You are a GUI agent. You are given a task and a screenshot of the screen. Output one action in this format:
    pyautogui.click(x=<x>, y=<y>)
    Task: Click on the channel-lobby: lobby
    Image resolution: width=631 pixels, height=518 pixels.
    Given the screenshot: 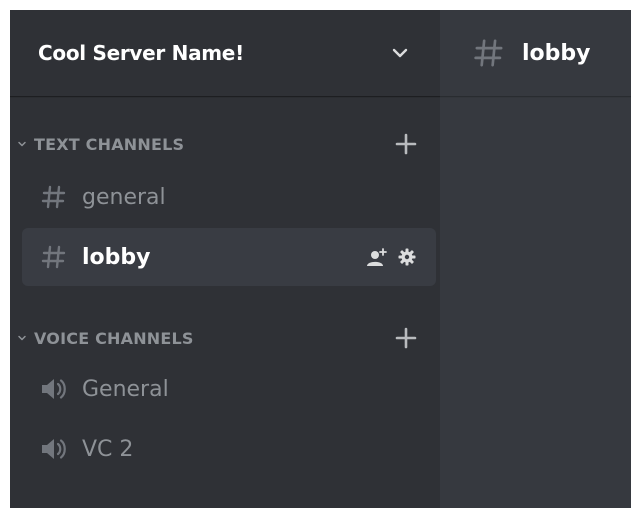 What is the action you would take?
    pyautogui.click(x=229, y=257)
    